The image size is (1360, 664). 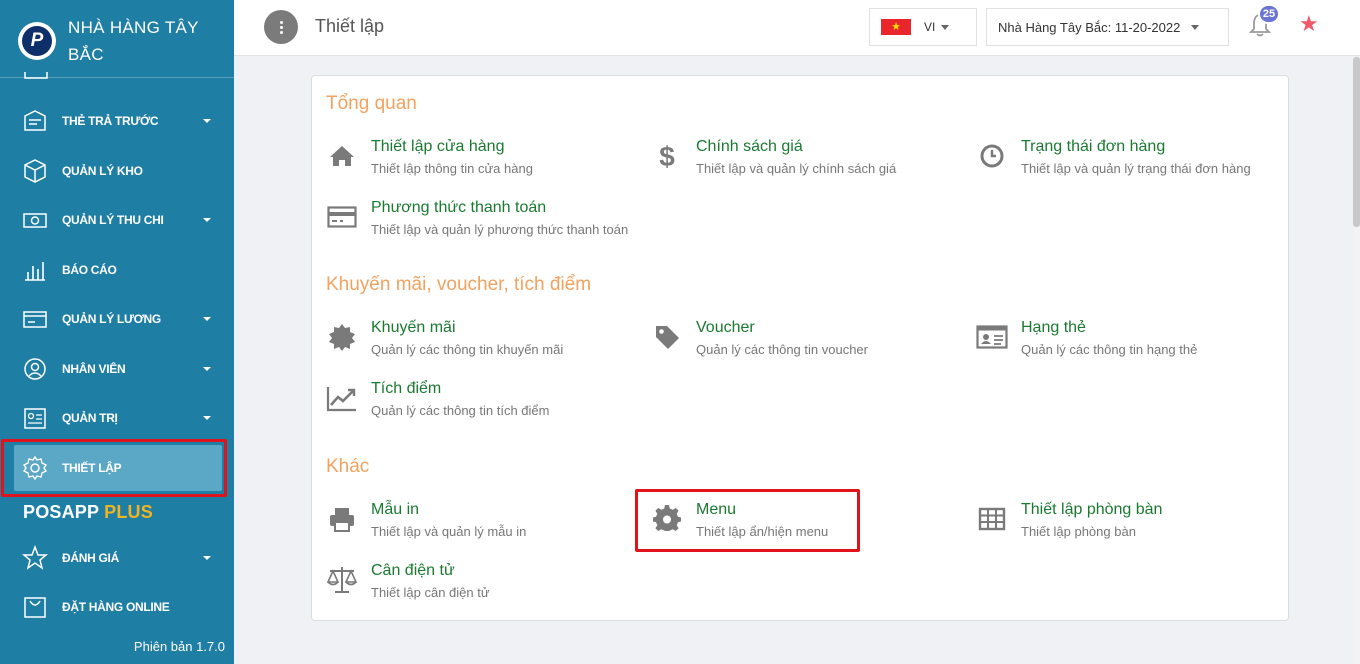 I want to click on setting-title: Phương thức thanh toán, so click(x=459, y=207).